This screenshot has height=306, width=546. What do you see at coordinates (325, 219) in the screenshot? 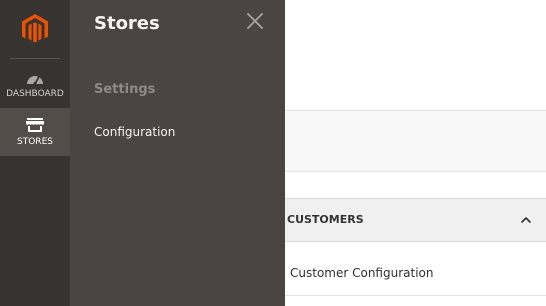
I see `section-title: CUSTOMERS` at bounding box center [325, 219].